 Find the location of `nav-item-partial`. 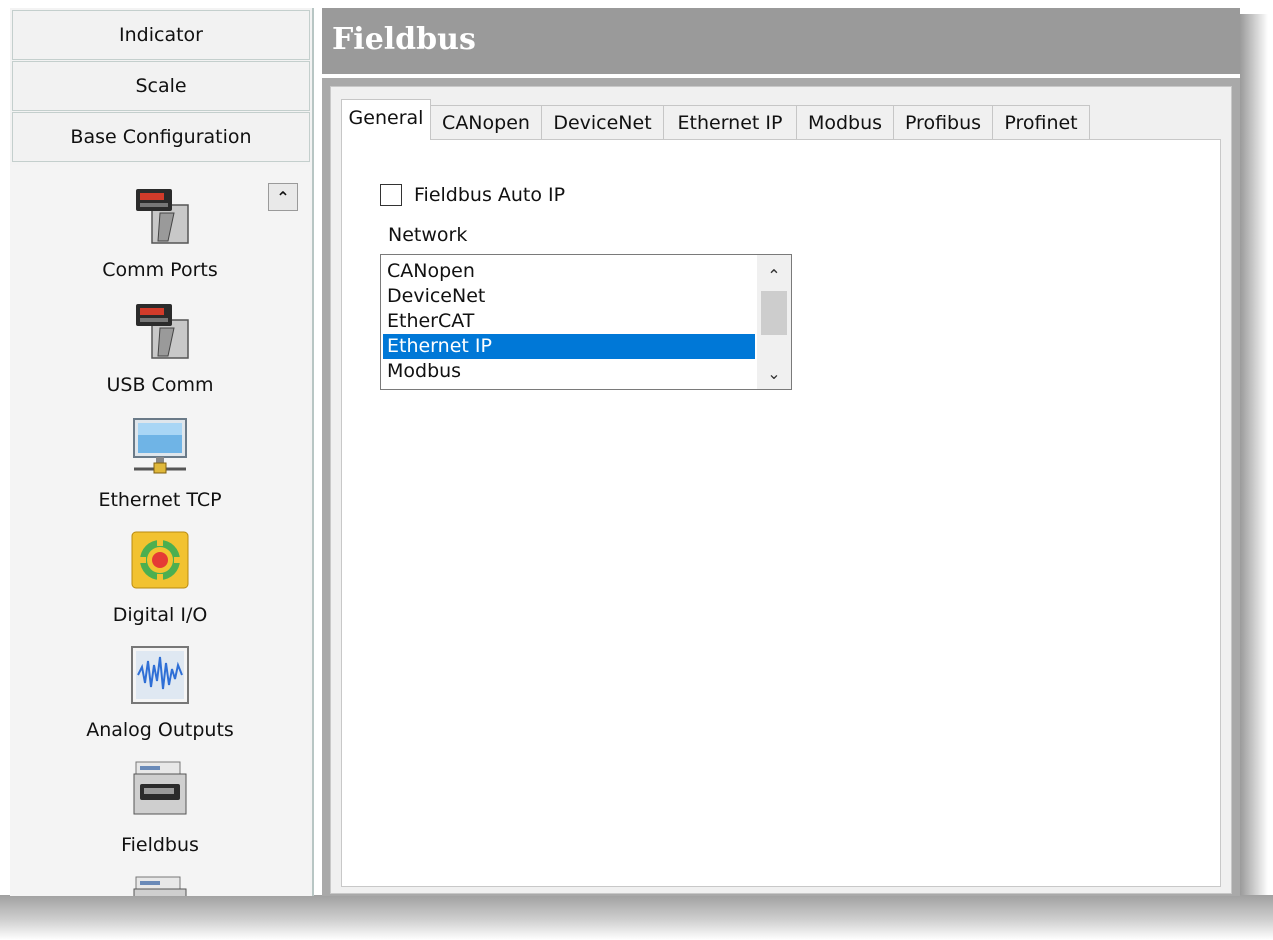

nav-item-partial is located at coordinates (160, 885).